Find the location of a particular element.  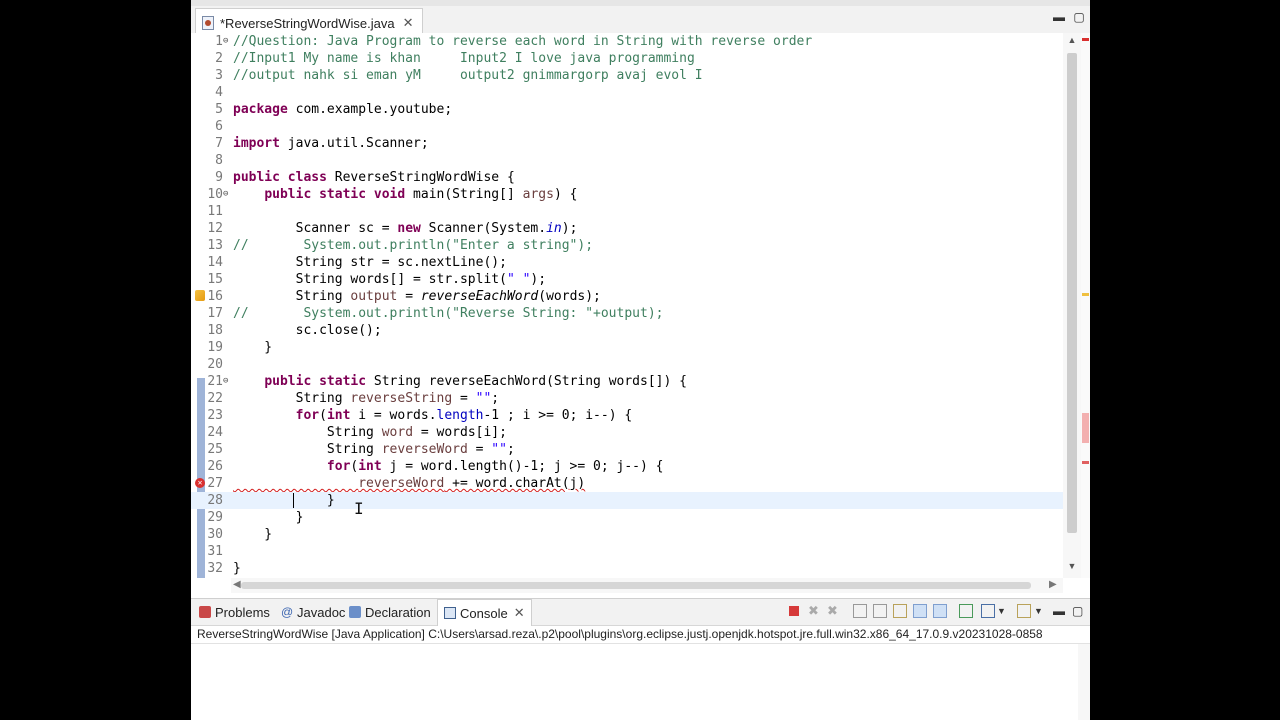

overview-ruler is located at coordinates (1085, 305).